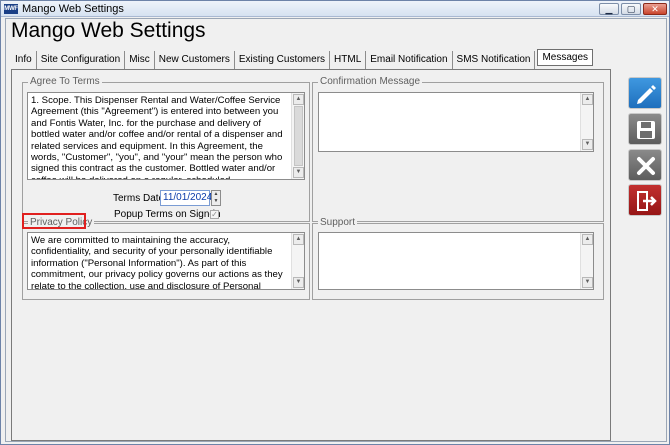 The width and height of the screenshot is (670, 445). Describe the element at coordinates (54, 221) in the screenshot. I see `privacy-policy-highlight-box` at that location.